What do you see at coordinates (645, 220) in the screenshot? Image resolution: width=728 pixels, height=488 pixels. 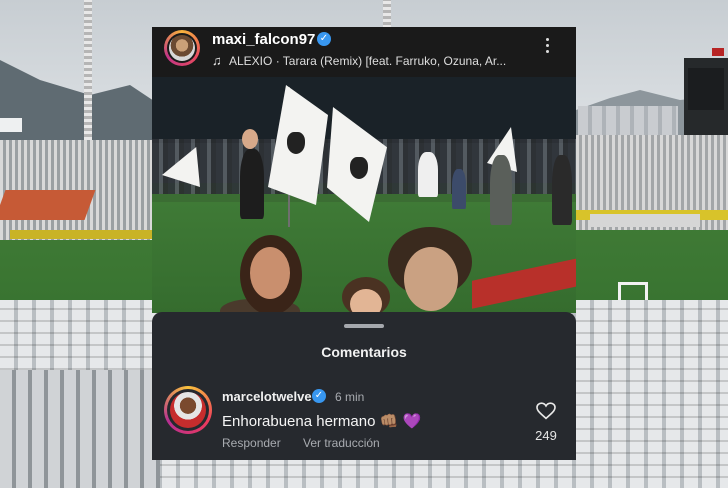 I see `ad-board-right` at bounding box center [645, 220].